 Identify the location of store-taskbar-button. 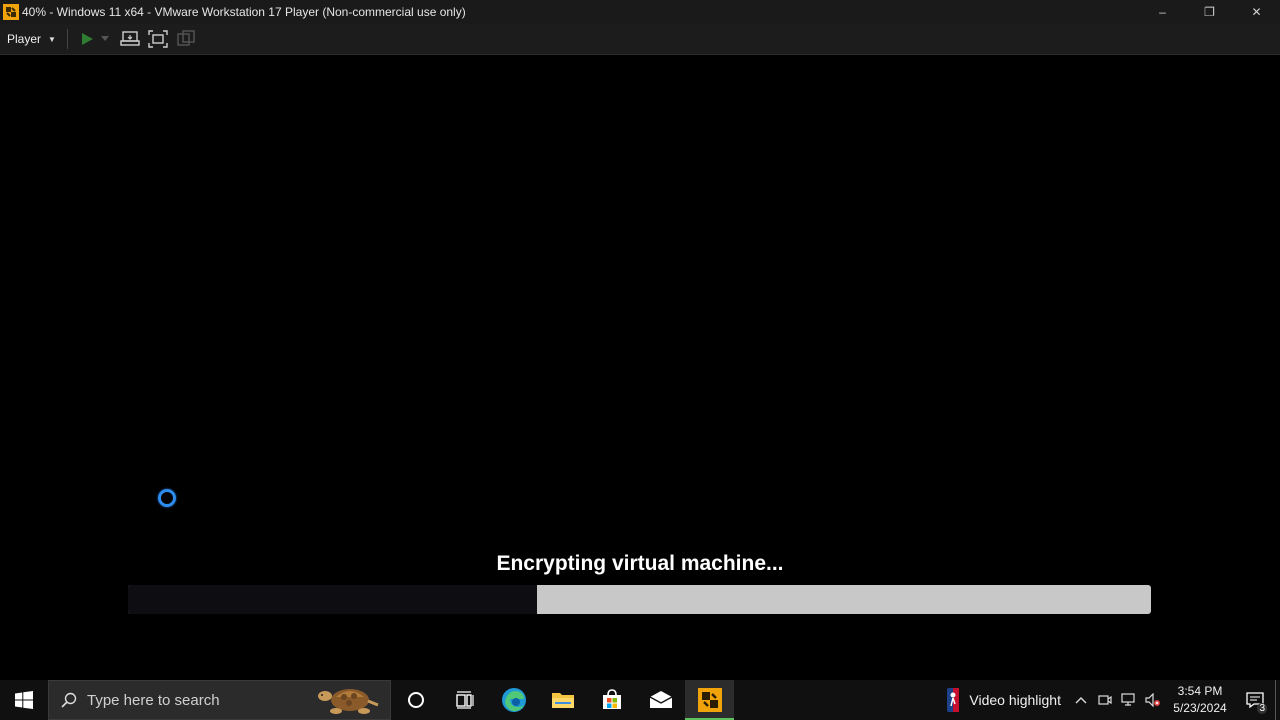
(611, 700).